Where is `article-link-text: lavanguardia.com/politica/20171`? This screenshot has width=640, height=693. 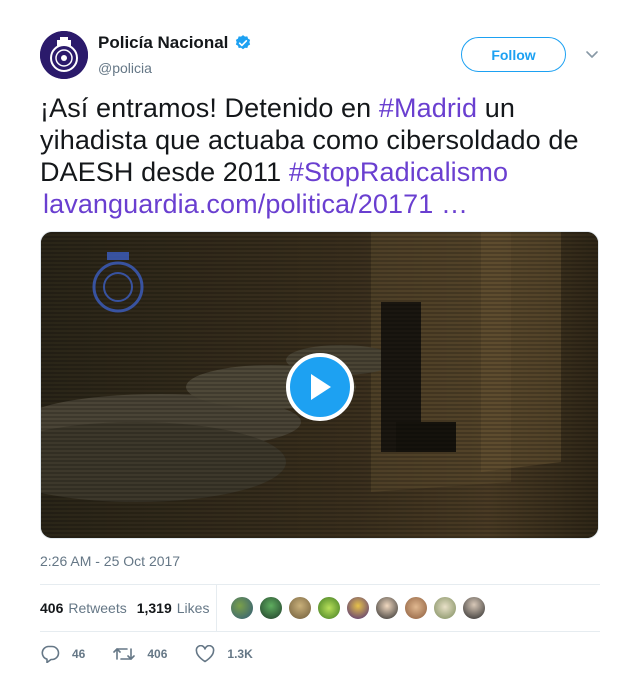 article-link-text: lavanguardia.com/politica/20171 is located at coordinates (238, 204).